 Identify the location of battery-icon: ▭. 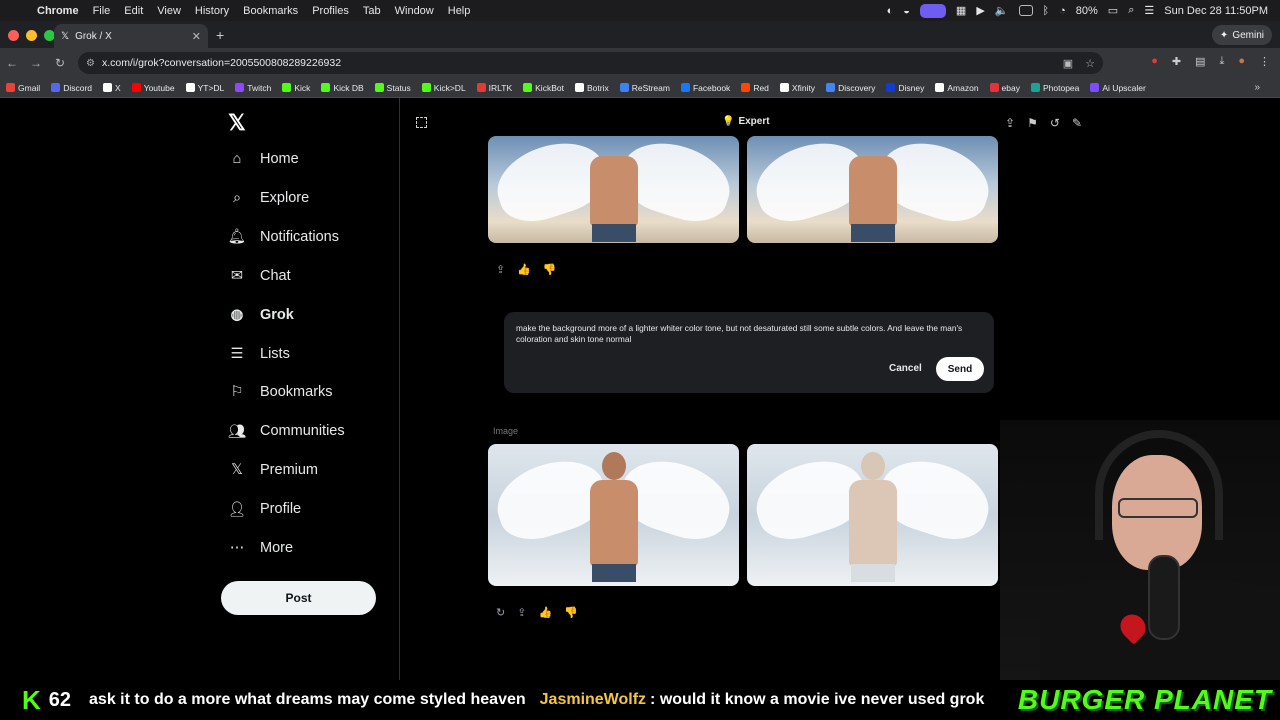
(1113, 10).